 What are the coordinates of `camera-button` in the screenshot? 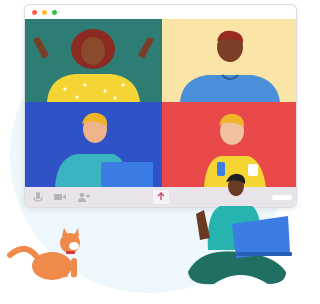 It's located at (60, 197).